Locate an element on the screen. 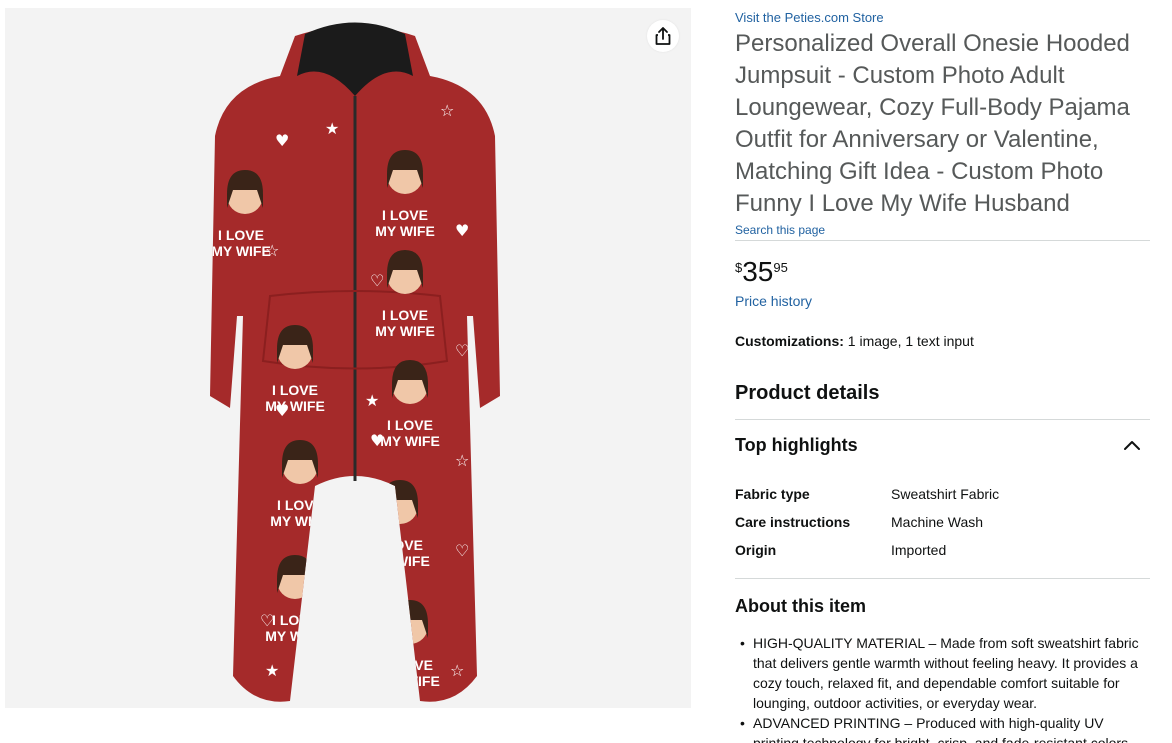 Image resolution: width=1172 pixels, height=743 pixels. price-symbol: $ is located at coordinates (739, 267).